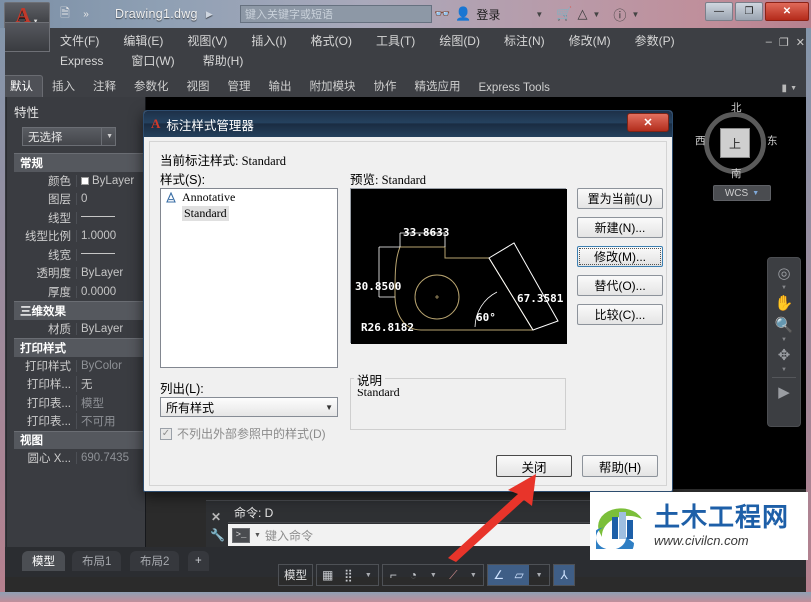 The height and width of the screenshot is (602, 811). What do you see at coordinates (97, 561) in the screenshot?
I see `layout-tab-layout1: 布局1` at bounding box center [97, 561].